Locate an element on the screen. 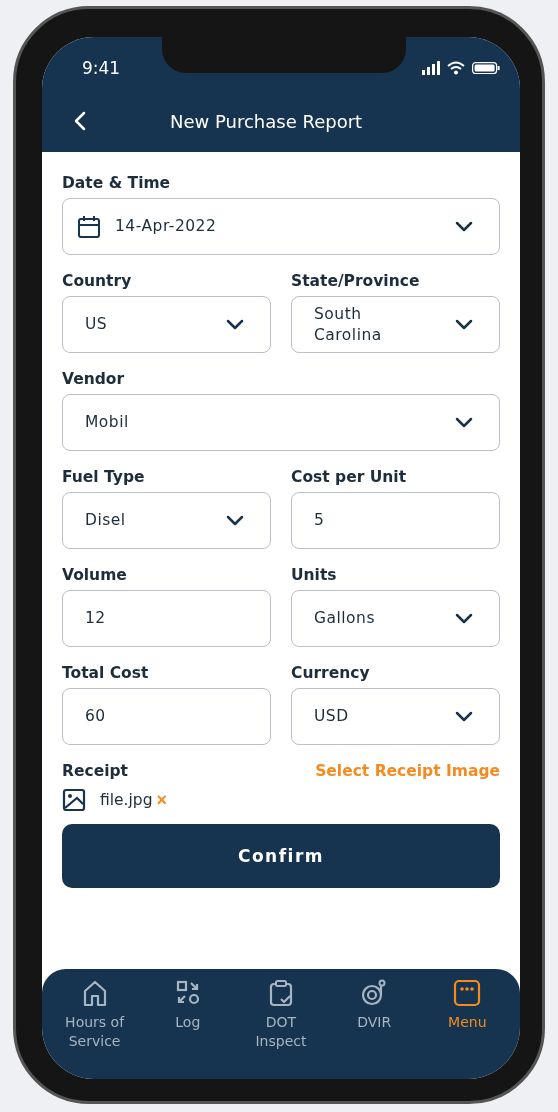  dropdown-field: South Carolina is located at coordinates (395, 324).